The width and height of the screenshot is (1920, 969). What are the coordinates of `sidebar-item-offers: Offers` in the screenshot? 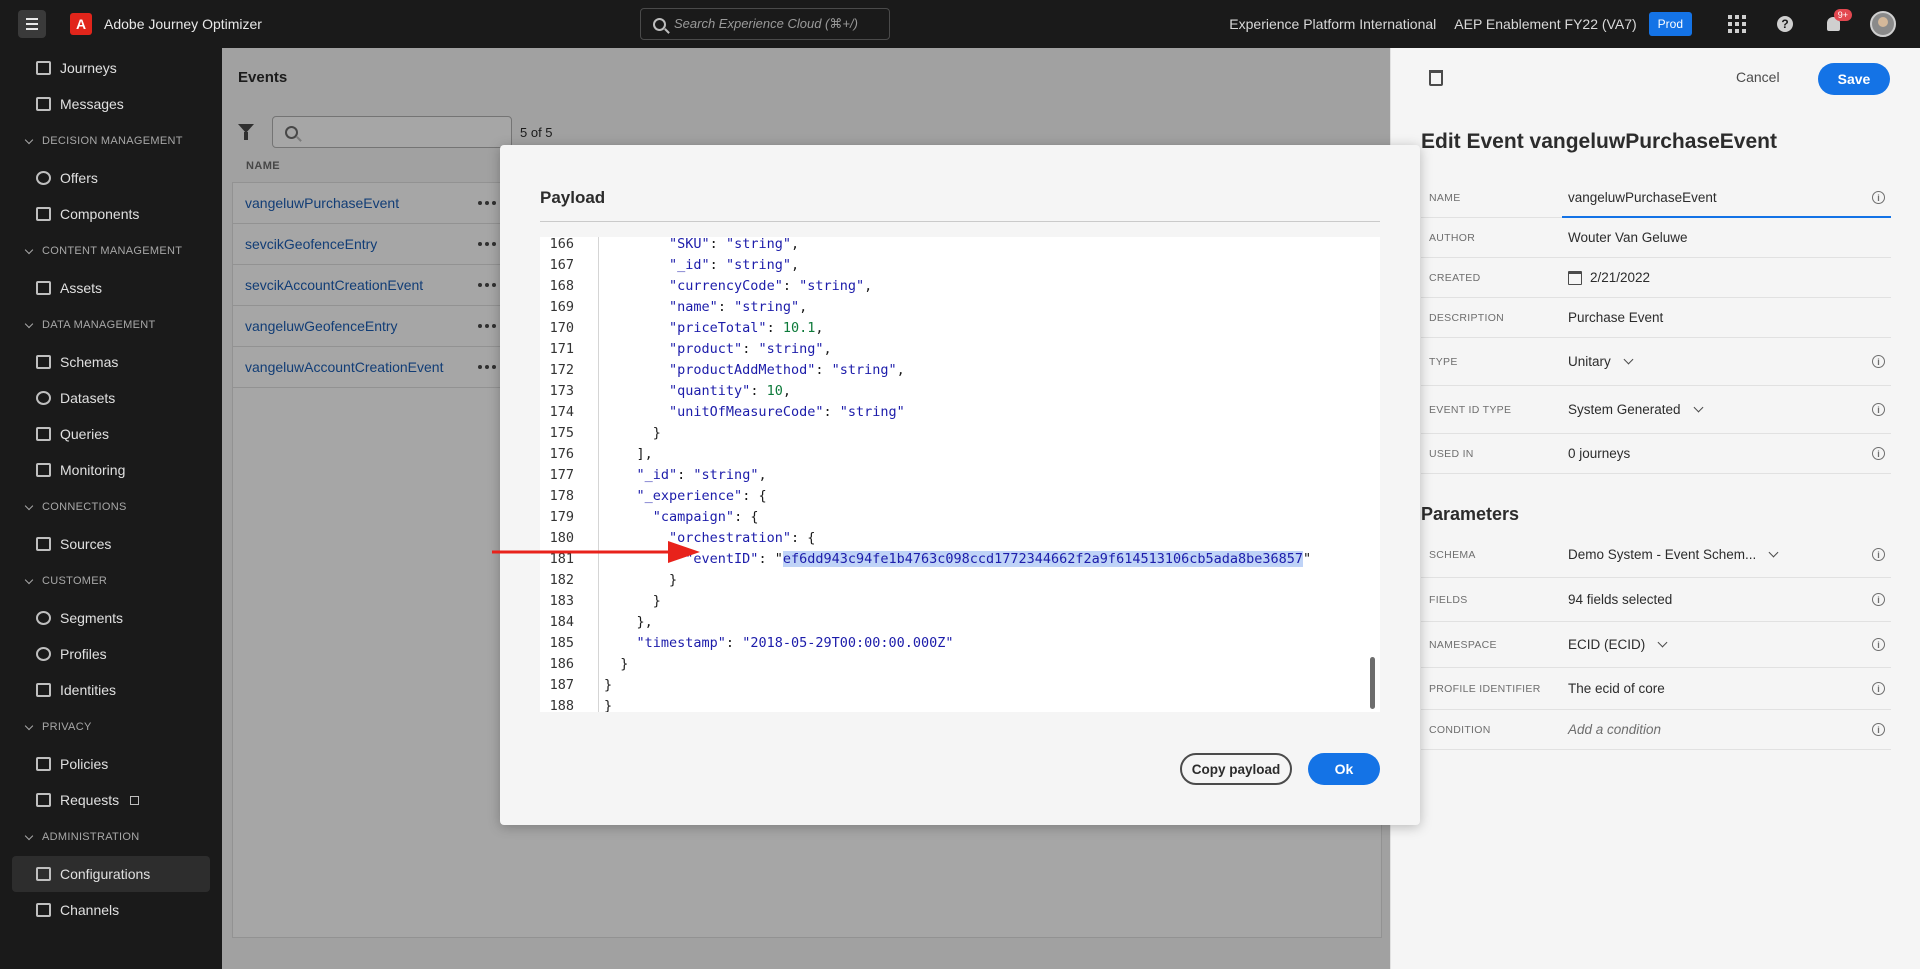 It's located at (111, 178).